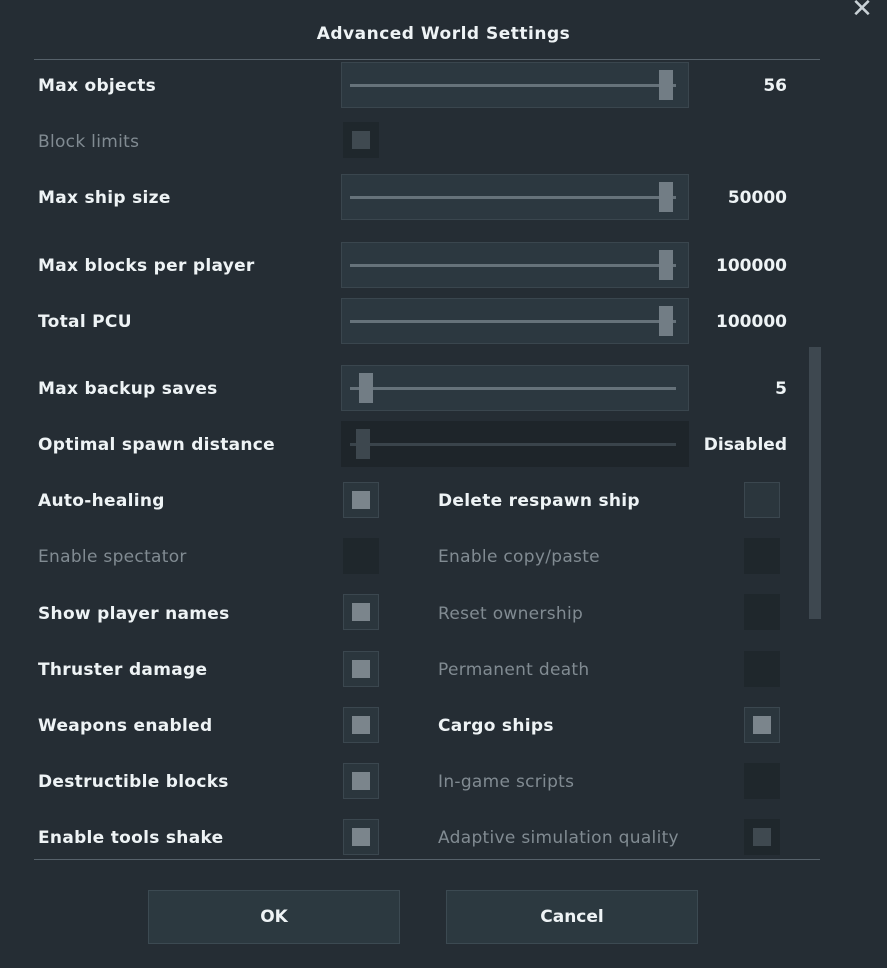  I want to click on block-limits-checkbox, so click(361, 140).